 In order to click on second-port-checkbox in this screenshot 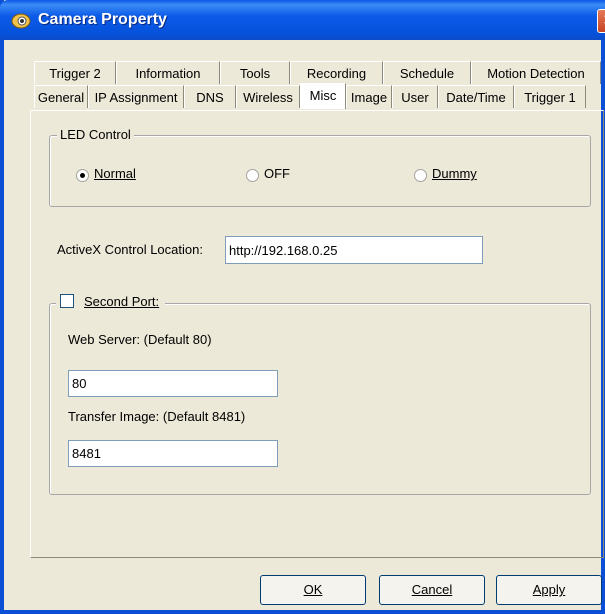, I will do `click(67, 301)`.